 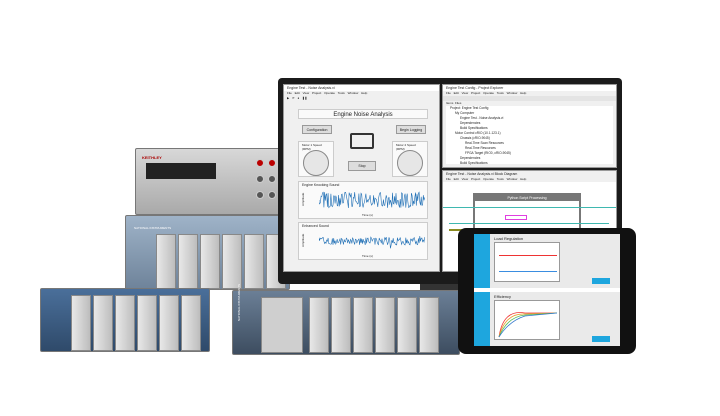 I want to click on begin-logging-button: Begin Logging, so click(x=411, y=129).